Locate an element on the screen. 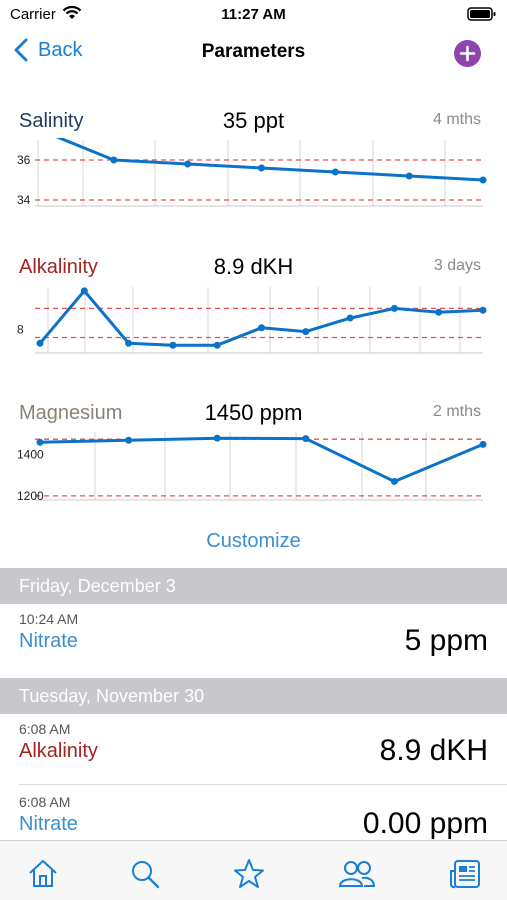 The width and height of the screenshot is (507, 900). page-title: Parameters is located at coordinates (253, 51).